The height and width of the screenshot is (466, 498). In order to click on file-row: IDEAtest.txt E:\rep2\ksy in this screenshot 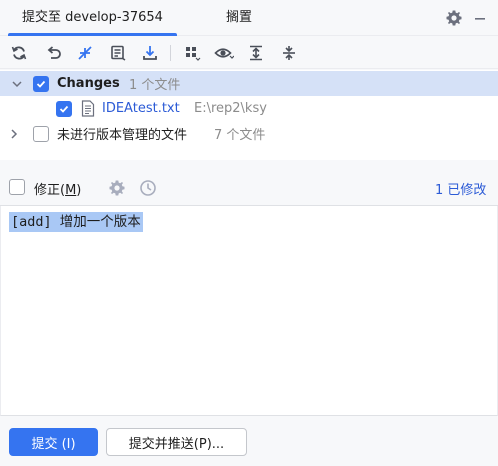, I will do `click(249, 108)`.